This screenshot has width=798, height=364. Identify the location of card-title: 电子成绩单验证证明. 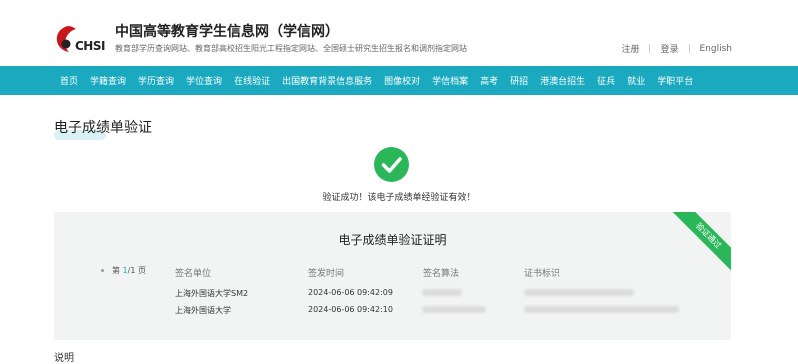
(392, 240).